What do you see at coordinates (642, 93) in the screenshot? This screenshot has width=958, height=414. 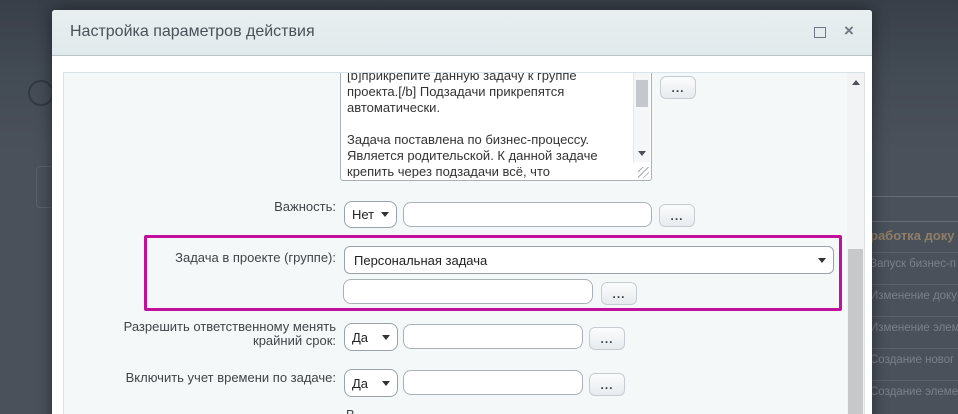 I see `textarea-scrollbar-thumb` at bounding box center [642, 93].